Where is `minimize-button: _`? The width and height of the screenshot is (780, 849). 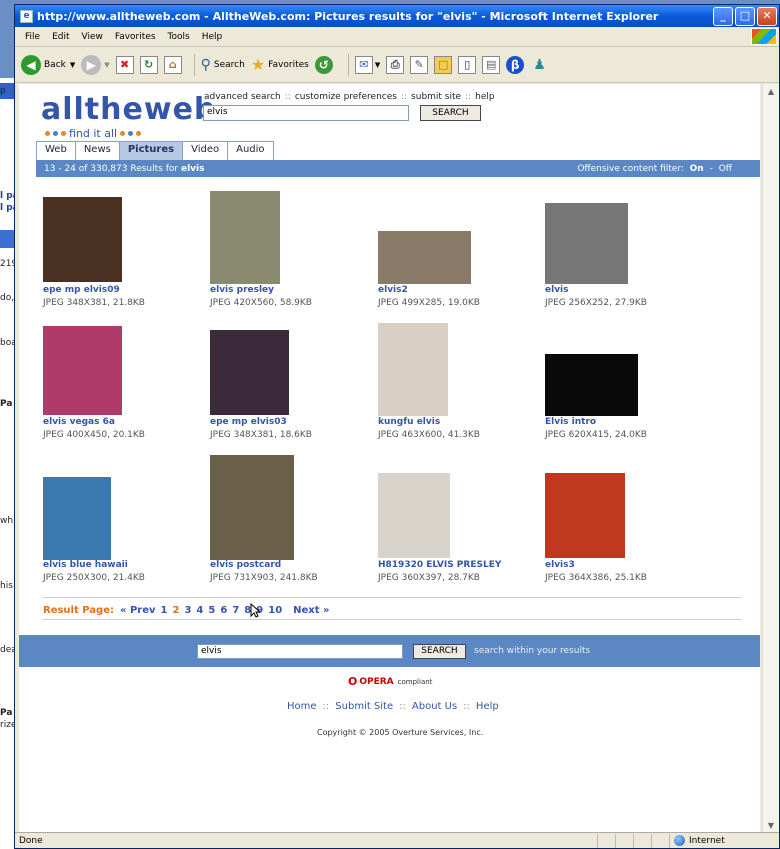
minimize-button: _ is located at coordinates (723, 16).